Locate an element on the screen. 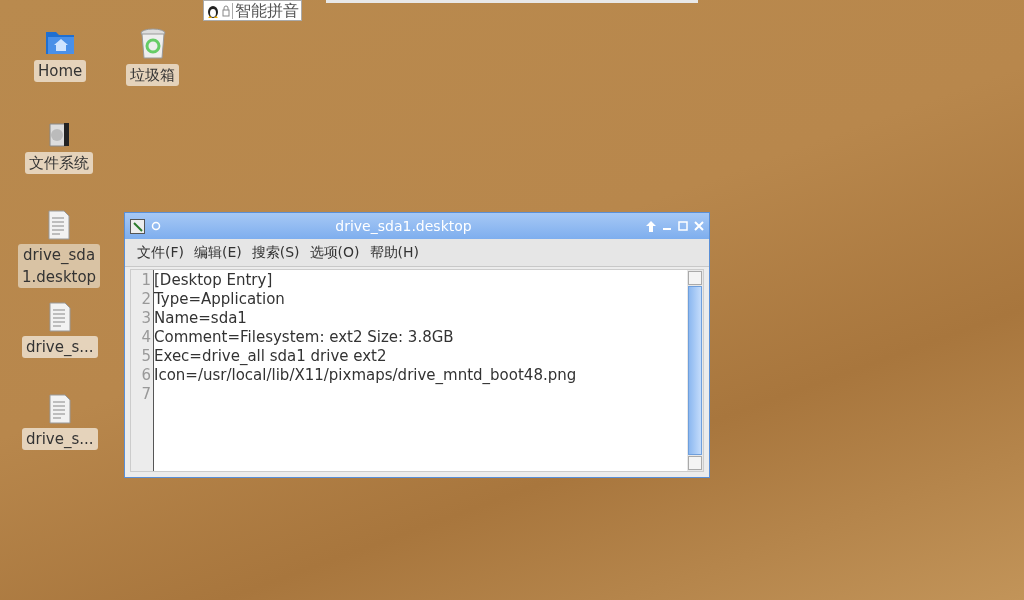 This screenshot has width=1024, height=600. text-line: Type=Application is located at coordinates (220, 299).